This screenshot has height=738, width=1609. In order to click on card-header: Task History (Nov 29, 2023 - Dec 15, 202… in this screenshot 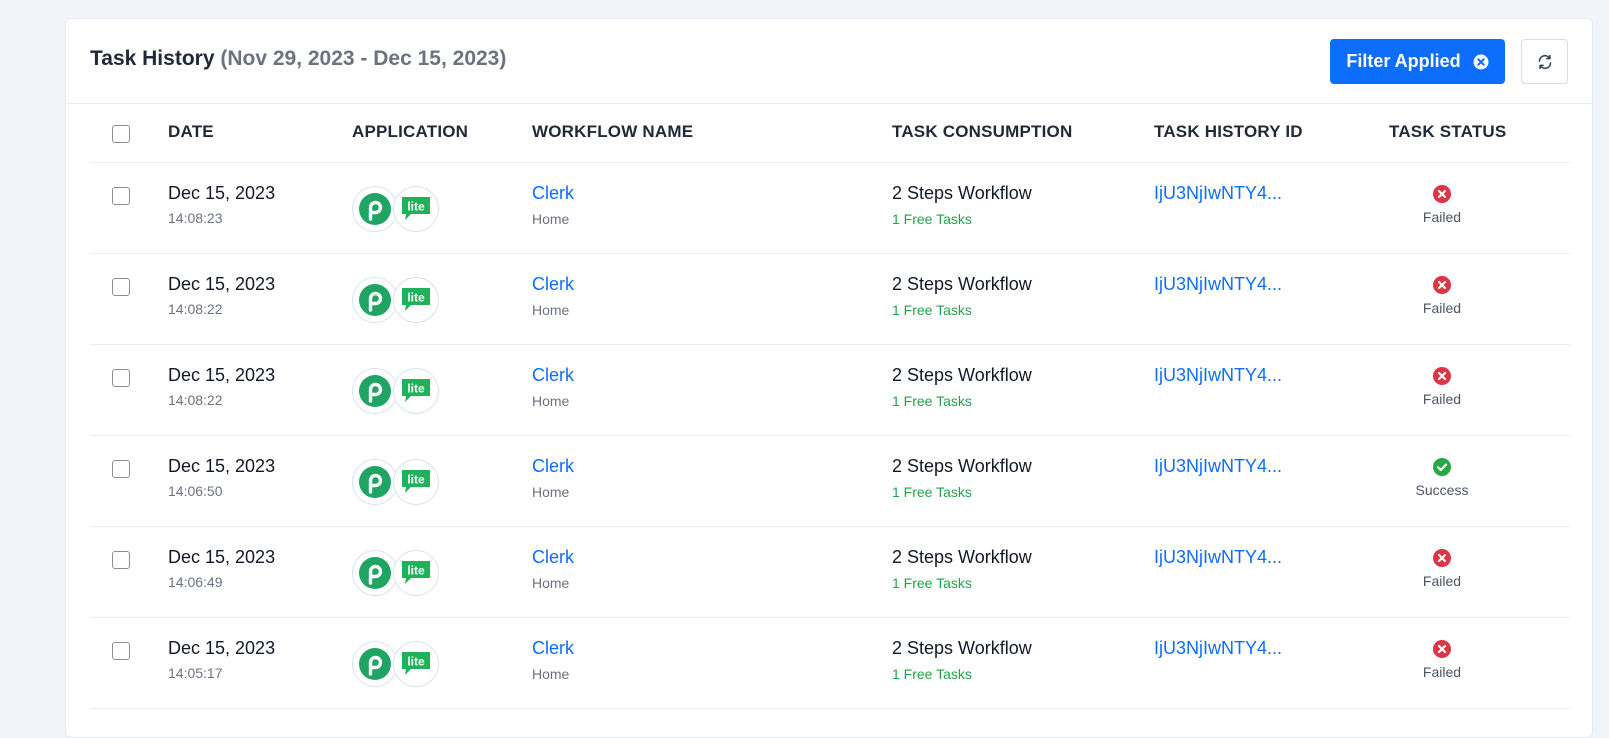, I will do `click(829, 61)`.